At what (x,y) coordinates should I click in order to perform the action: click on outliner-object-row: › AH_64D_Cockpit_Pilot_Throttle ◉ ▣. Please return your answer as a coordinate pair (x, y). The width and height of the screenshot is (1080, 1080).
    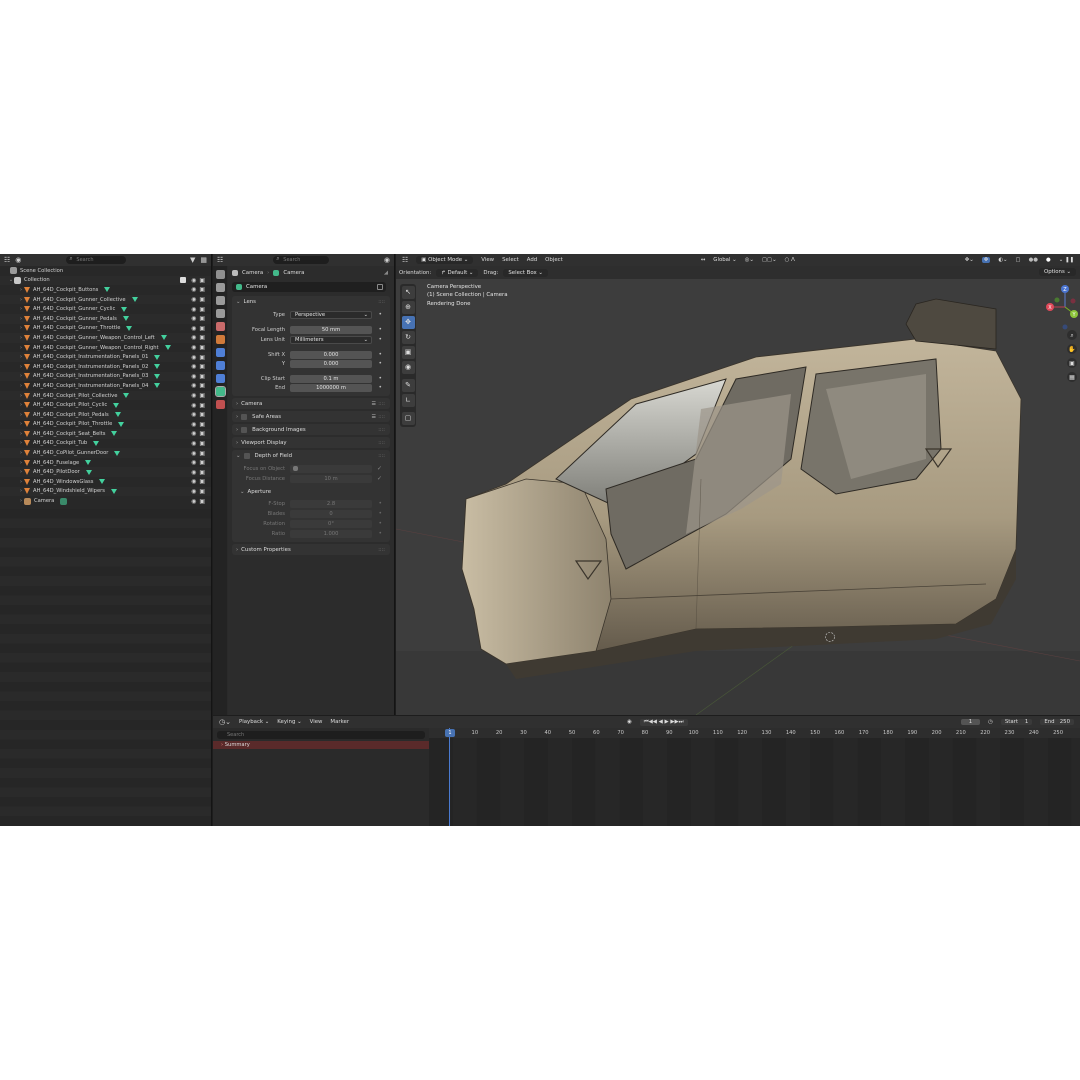
    Looking at the image, I should click on (105, 425).